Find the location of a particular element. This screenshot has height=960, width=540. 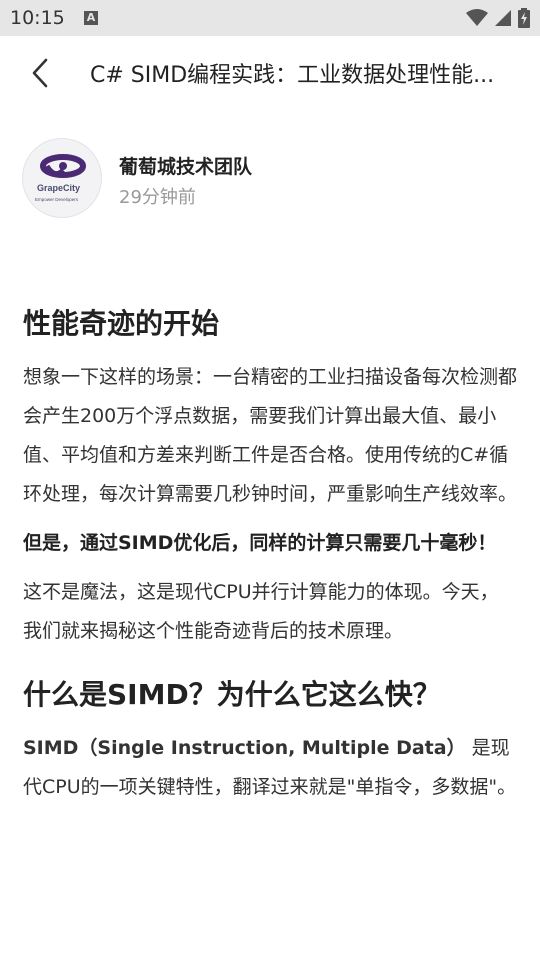

signal-icon is located at coordinates (503, 18).